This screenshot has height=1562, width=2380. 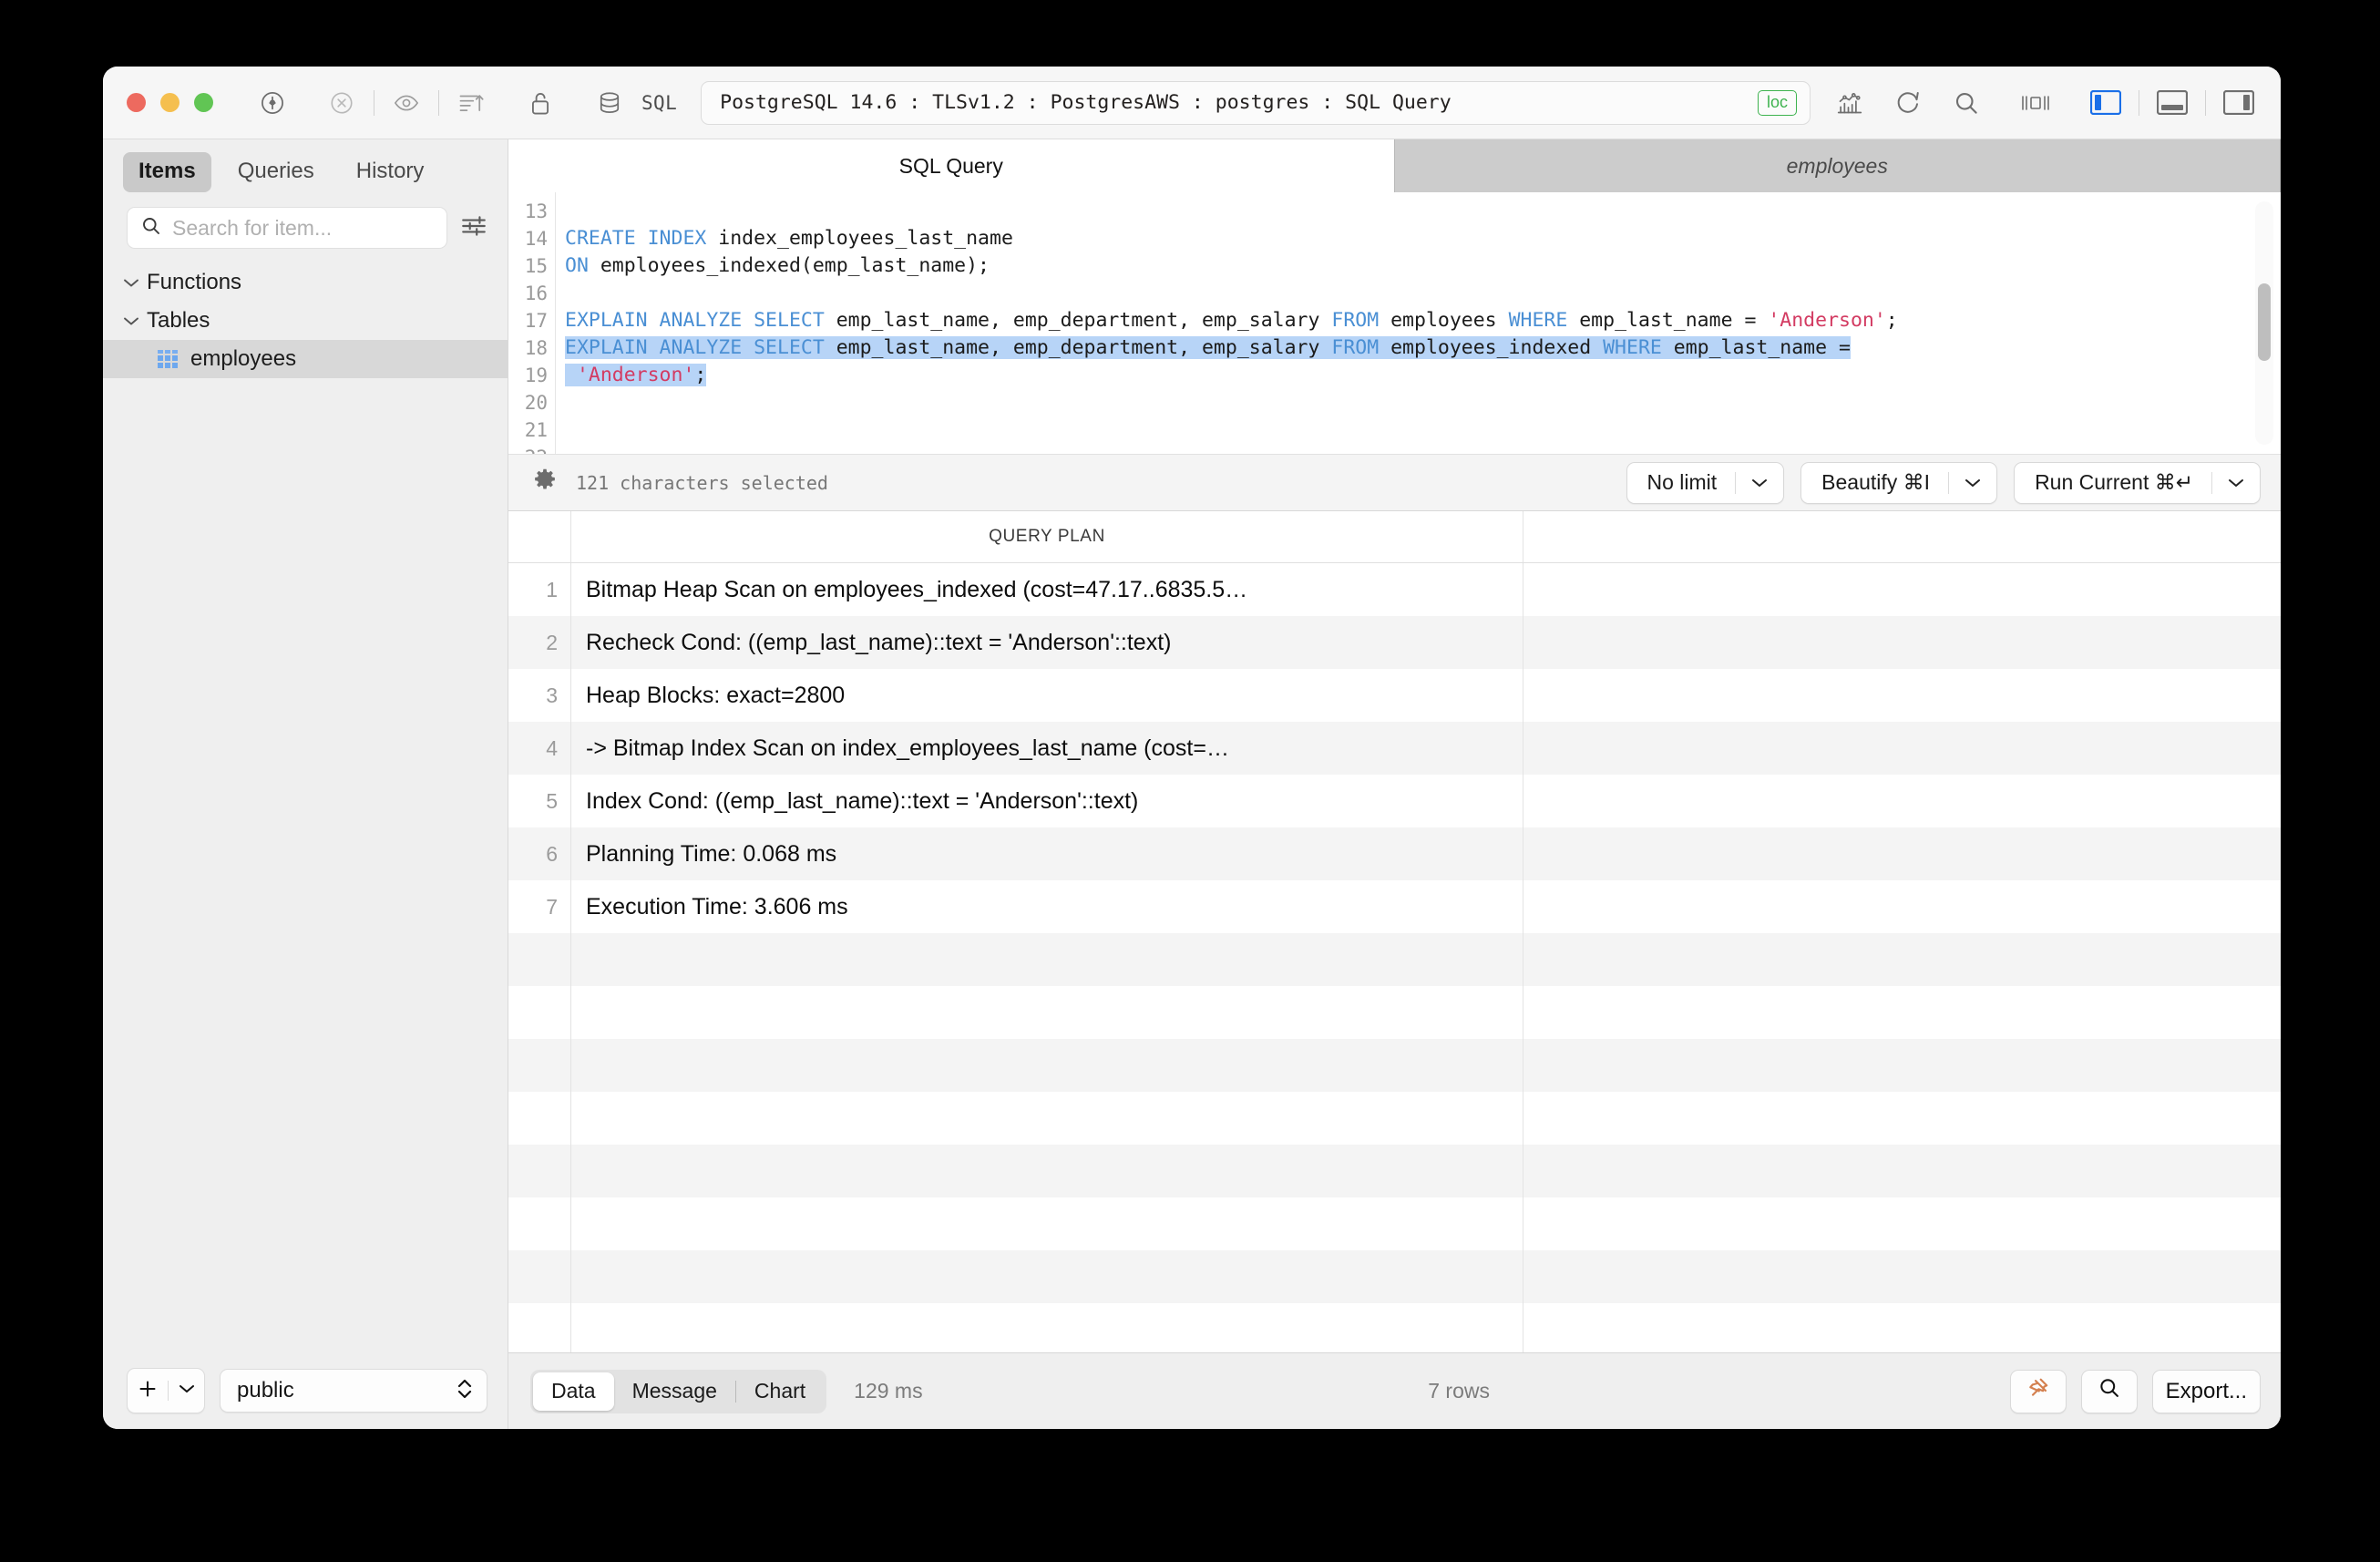 I want to click on row-count: 7 rows, so click(x=1459, y=1391).